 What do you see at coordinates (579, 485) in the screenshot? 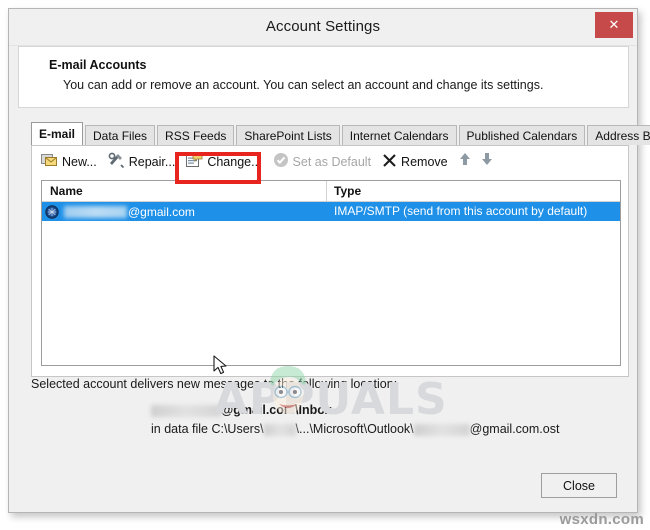
I see `close-button: Close` at bounding box center [579, 485].